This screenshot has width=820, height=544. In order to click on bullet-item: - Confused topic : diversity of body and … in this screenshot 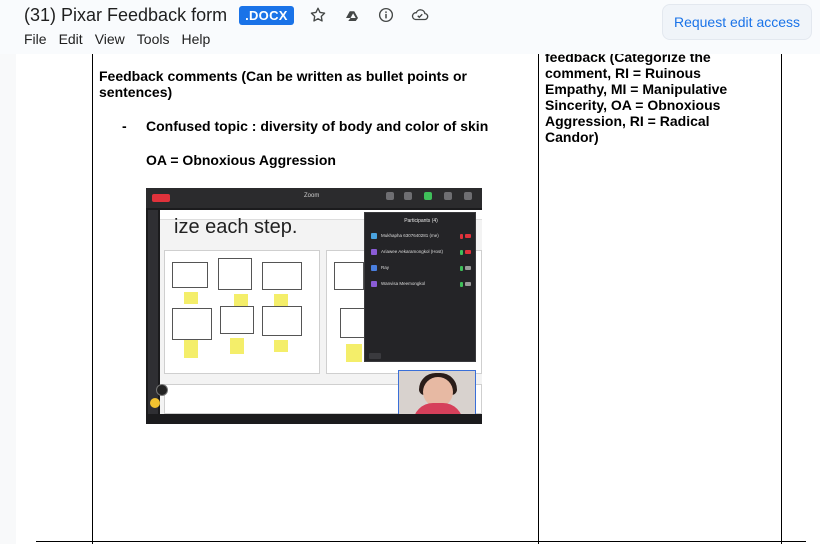, I will do `click(305, 126)`.